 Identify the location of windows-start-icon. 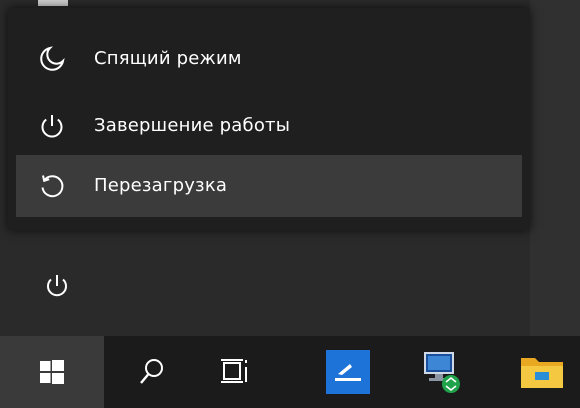
(52, 372).